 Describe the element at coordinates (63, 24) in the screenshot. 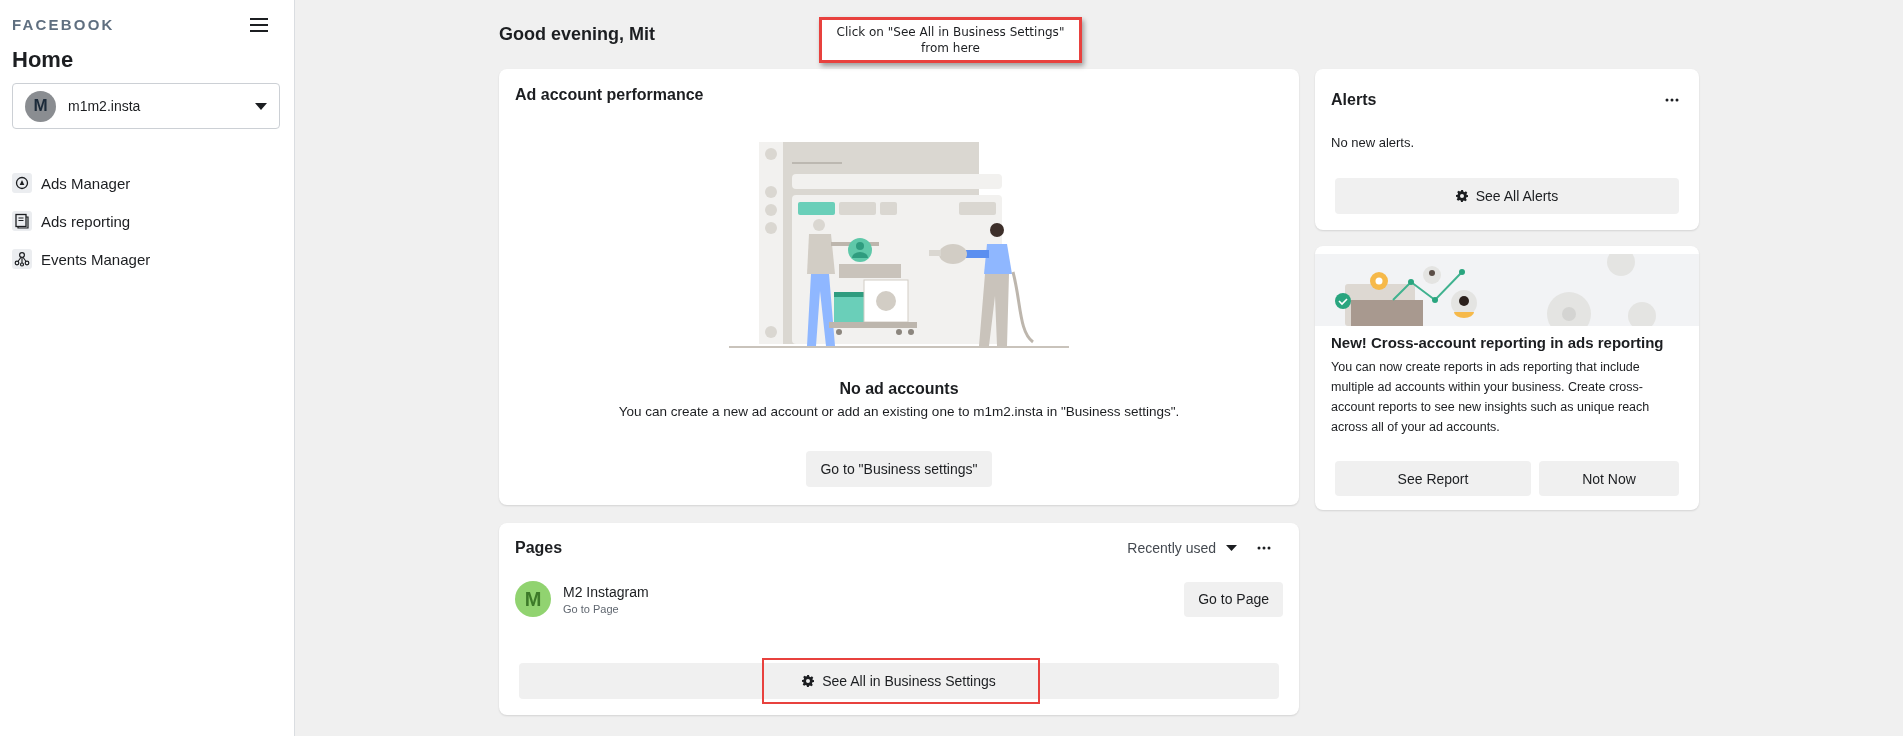

I see `logo: FACEBOOK` at that location.